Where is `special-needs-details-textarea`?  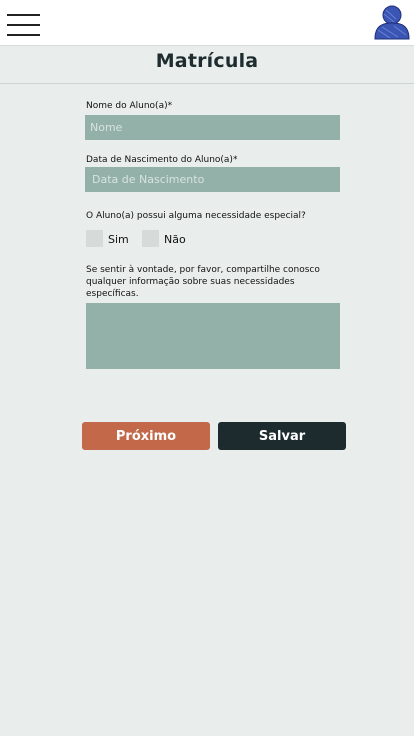
special-needs-details-textarea is located at coordinates (213, 336).